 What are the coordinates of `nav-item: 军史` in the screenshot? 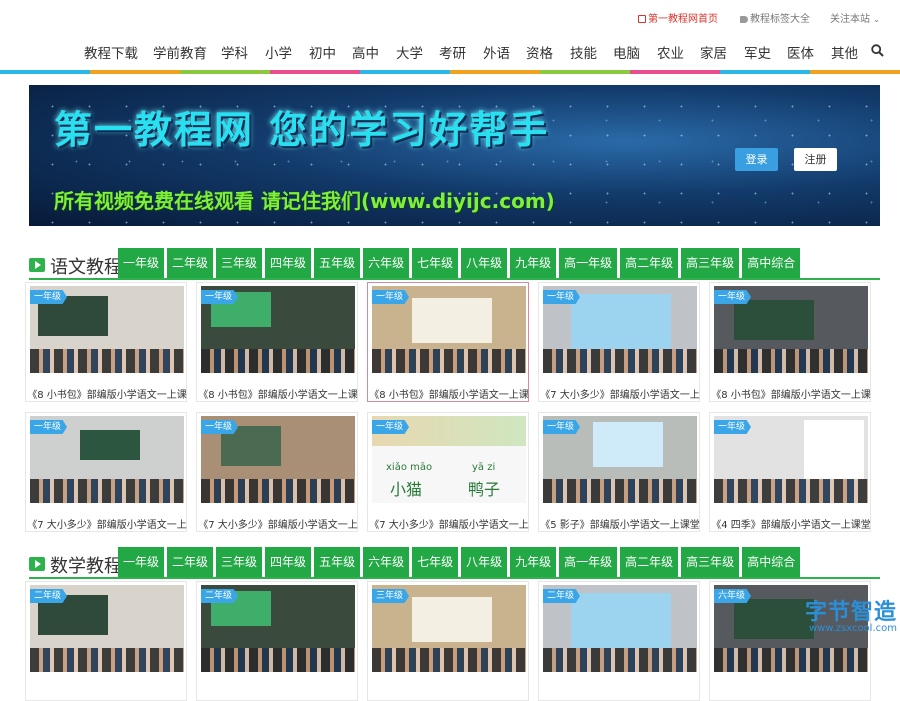 It's located at (757, 52).